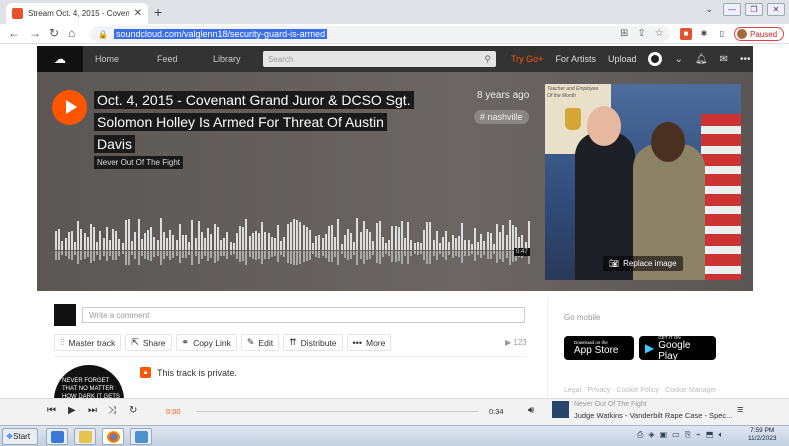  I want to click on nav-home: Home, so click(107, 59).